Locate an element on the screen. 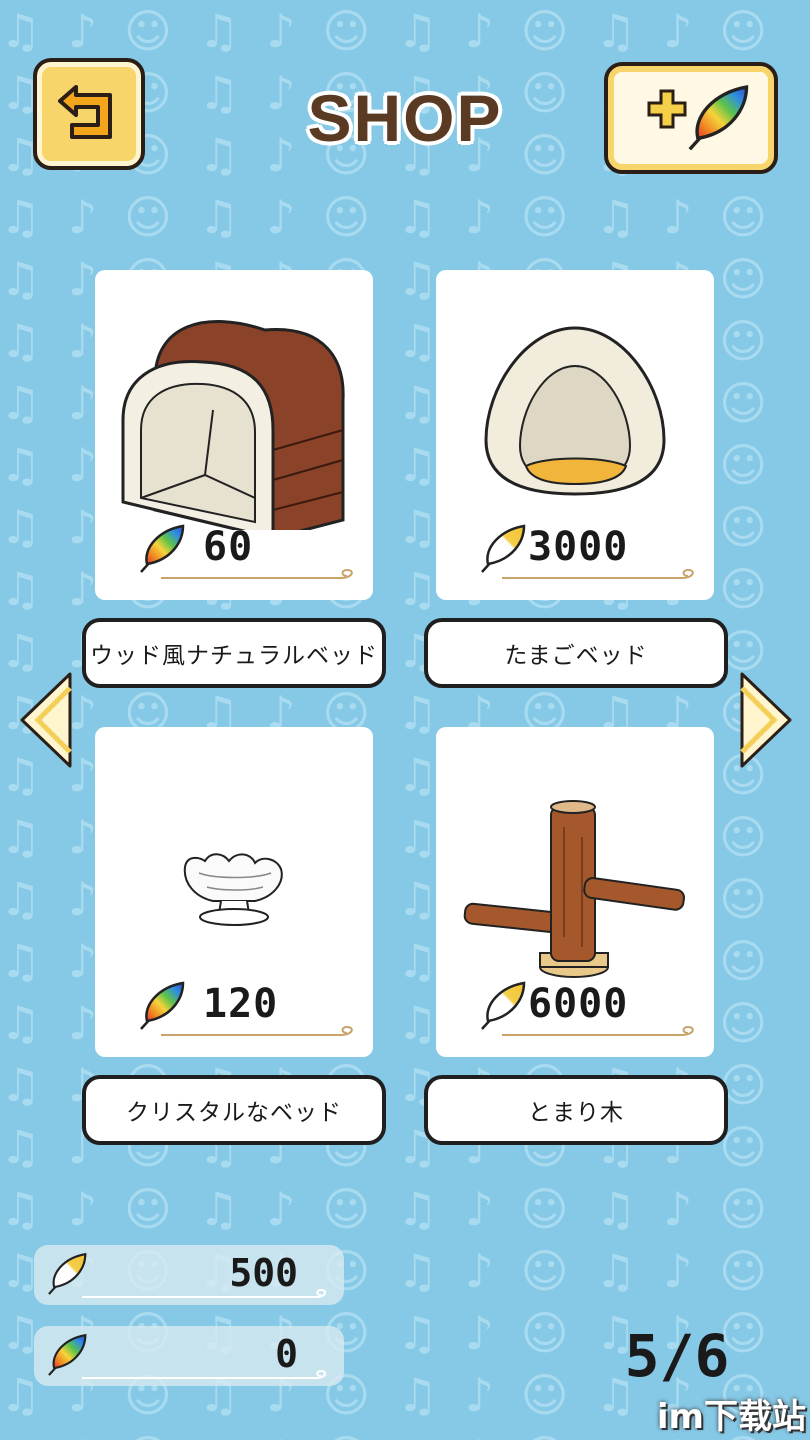  item-name-4: とまり木 is located at coordinates (576, 1110).